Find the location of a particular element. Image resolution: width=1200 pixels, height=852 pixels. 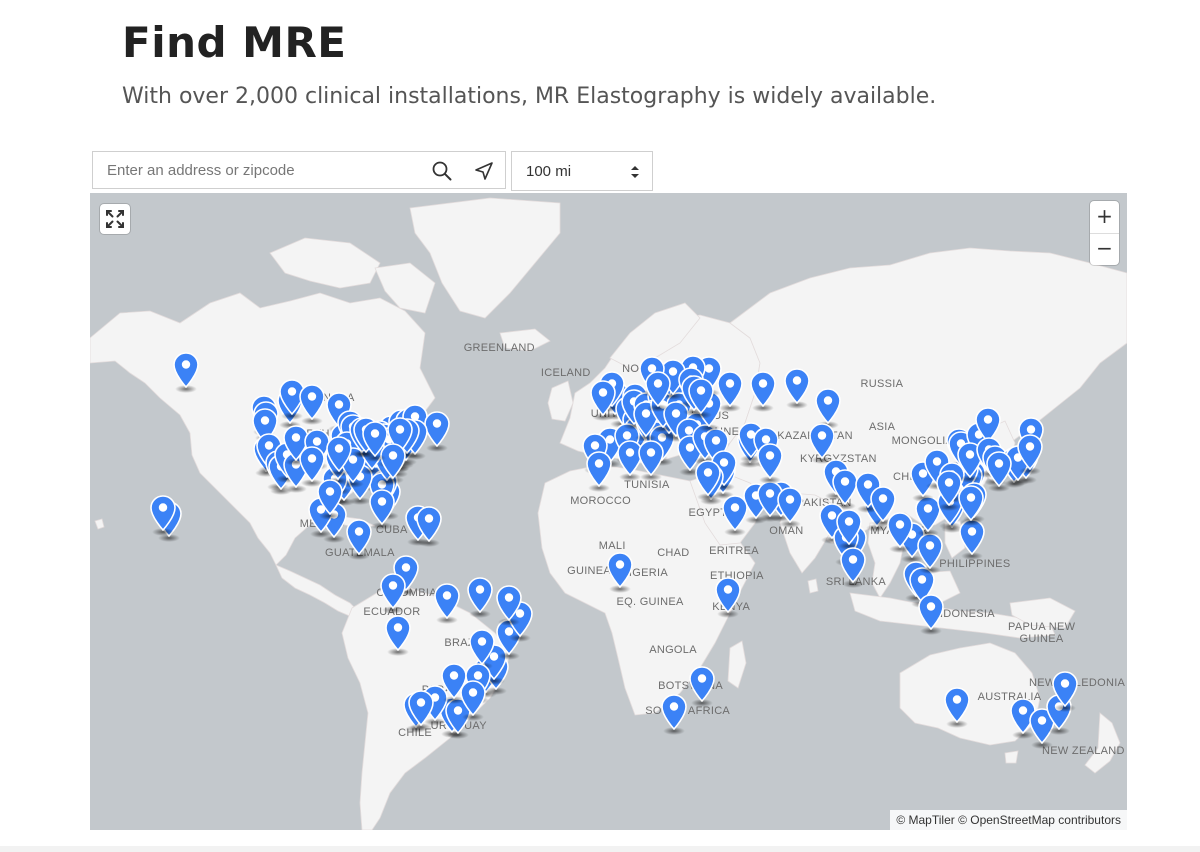

zoom-out-button: − is located at coordinates (1104, 249).